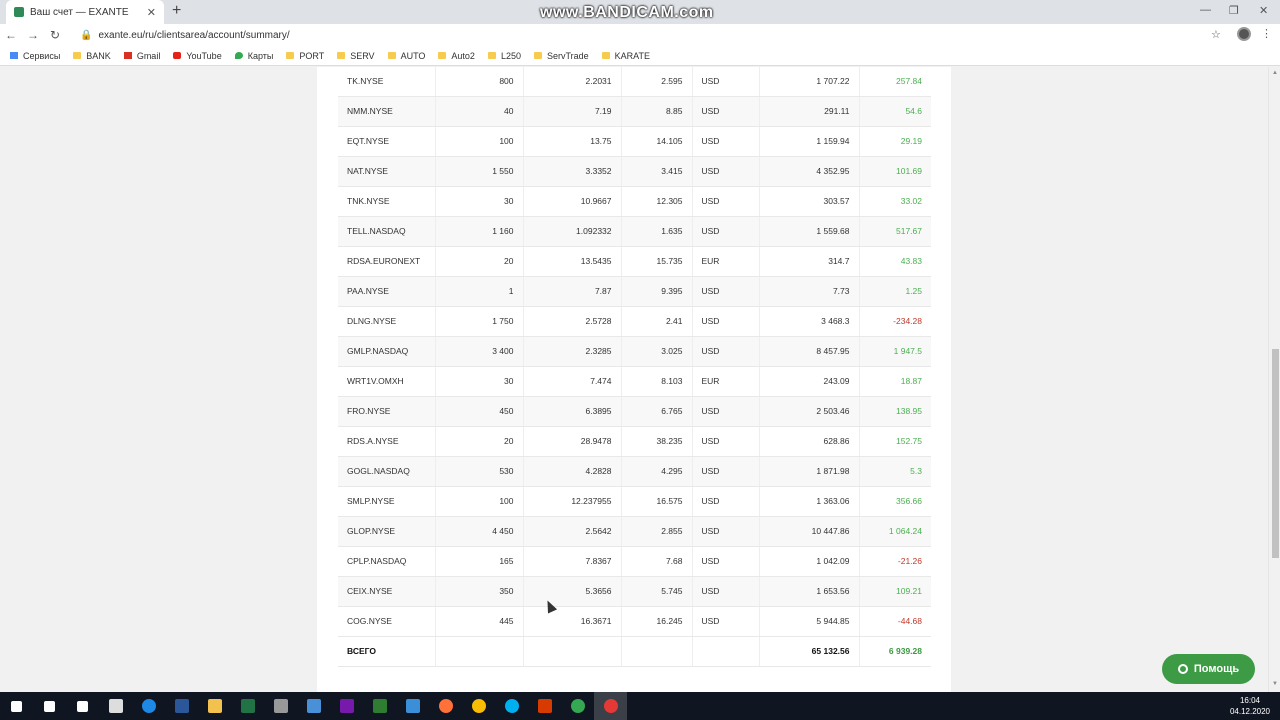 The image size is (1280, 720). What do you see at coordinates (1216, 34) in the screenshot?
I see `bookmark-star-icon: ☆` at bounding box center [1216, 34].